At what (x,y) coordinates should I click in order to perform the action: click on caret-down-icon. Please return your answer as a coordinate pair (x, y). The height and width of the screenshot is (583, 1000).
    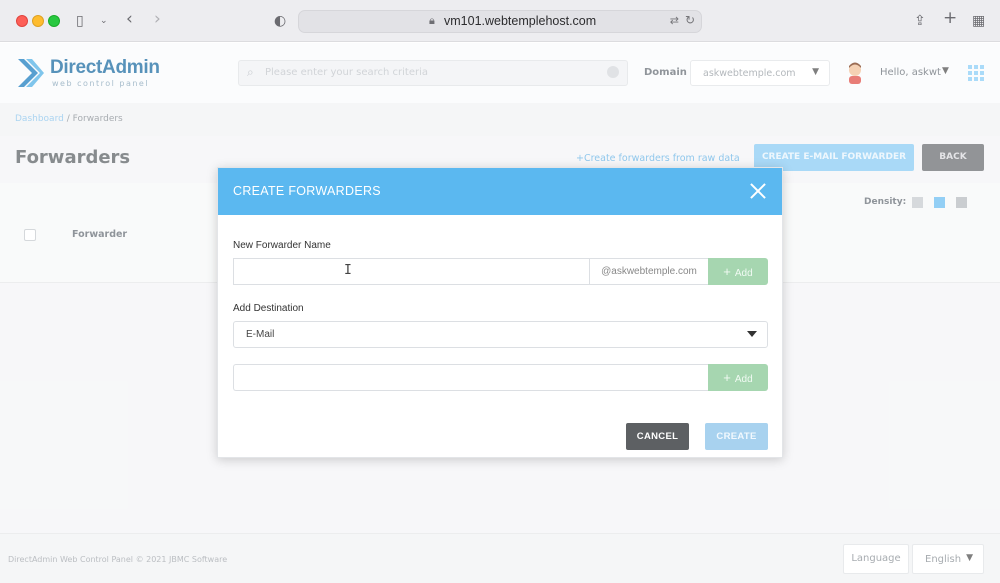
    Looking at the image, I should click on (752, 334).